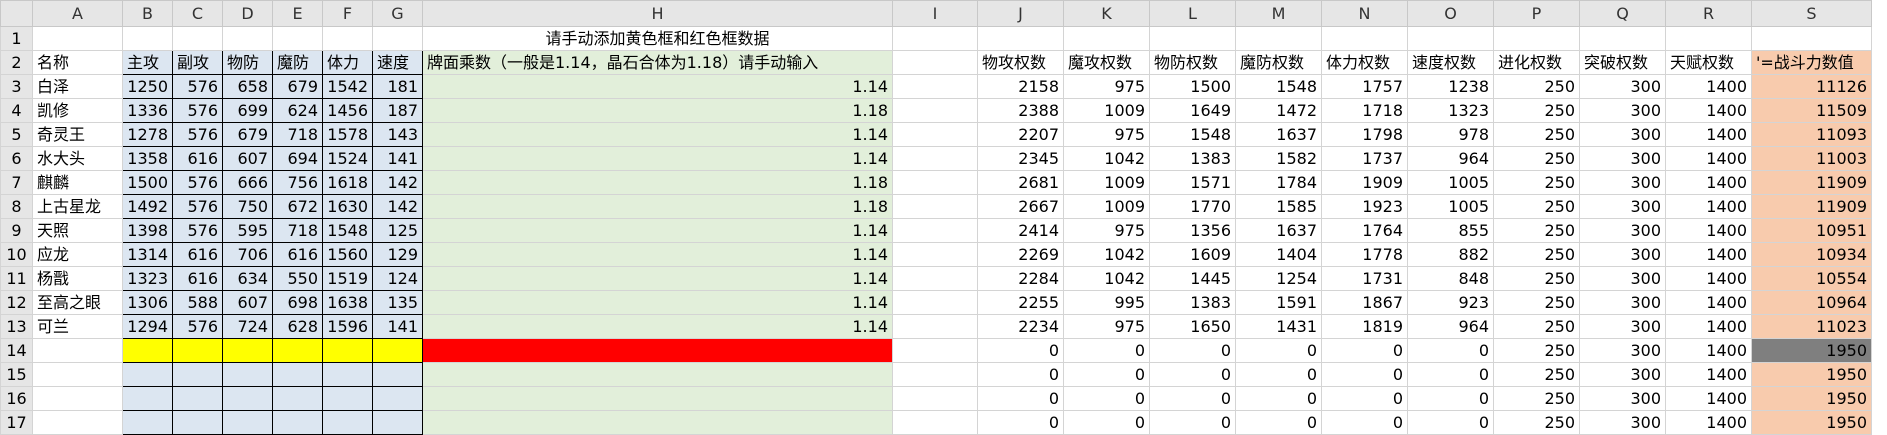 The height and width of the screenshot is (435, 1887). I want to click on cell-i9, so click(935, 230).